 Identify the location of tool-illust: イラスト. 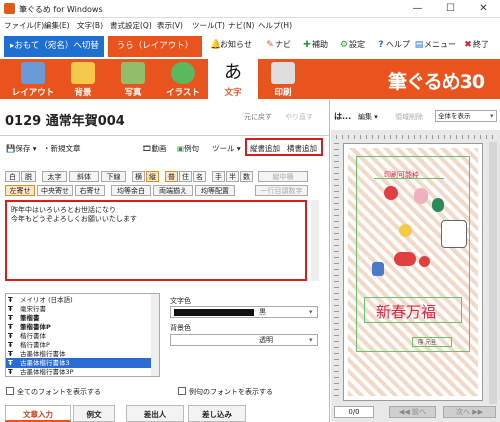
(183, 79).